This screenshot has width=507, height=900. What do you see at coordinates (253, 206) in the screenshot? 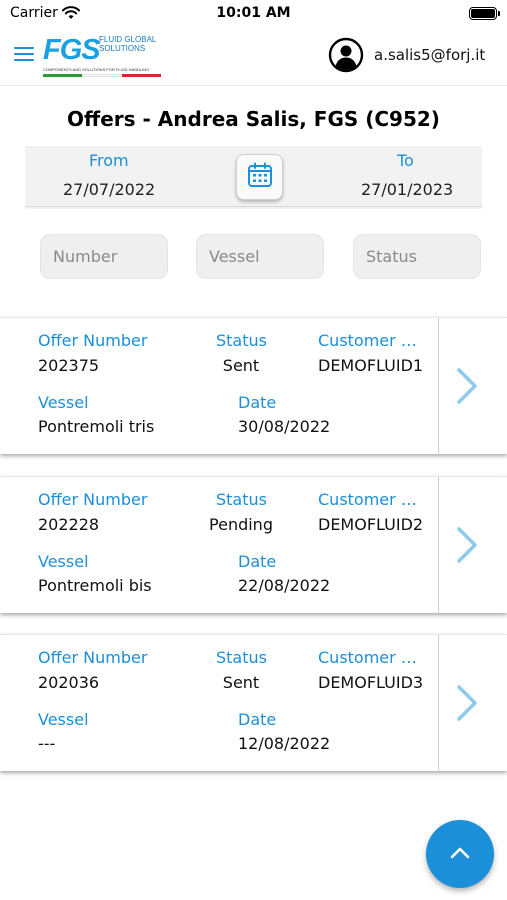
I see `date-divider` at bounding box center [253, 206].